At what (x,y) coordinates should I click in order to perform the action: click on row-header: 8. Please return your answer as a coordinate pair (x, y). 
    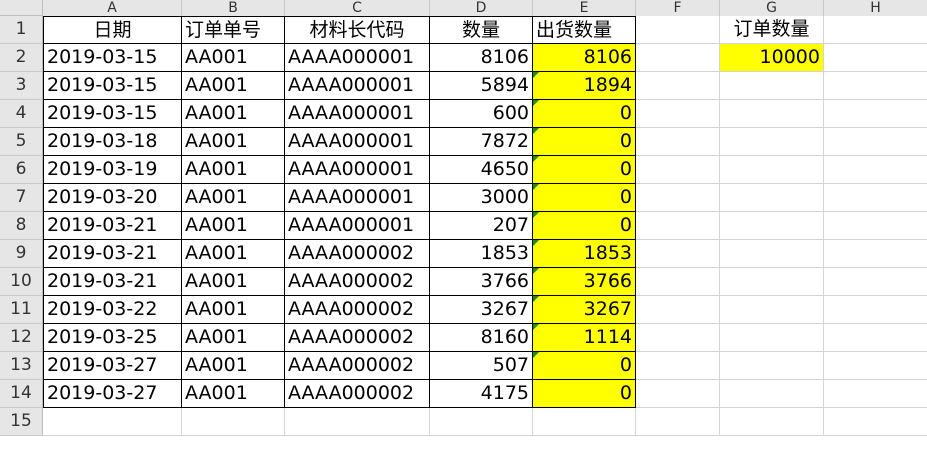
    Looking at the image, I should click on (21, 226).